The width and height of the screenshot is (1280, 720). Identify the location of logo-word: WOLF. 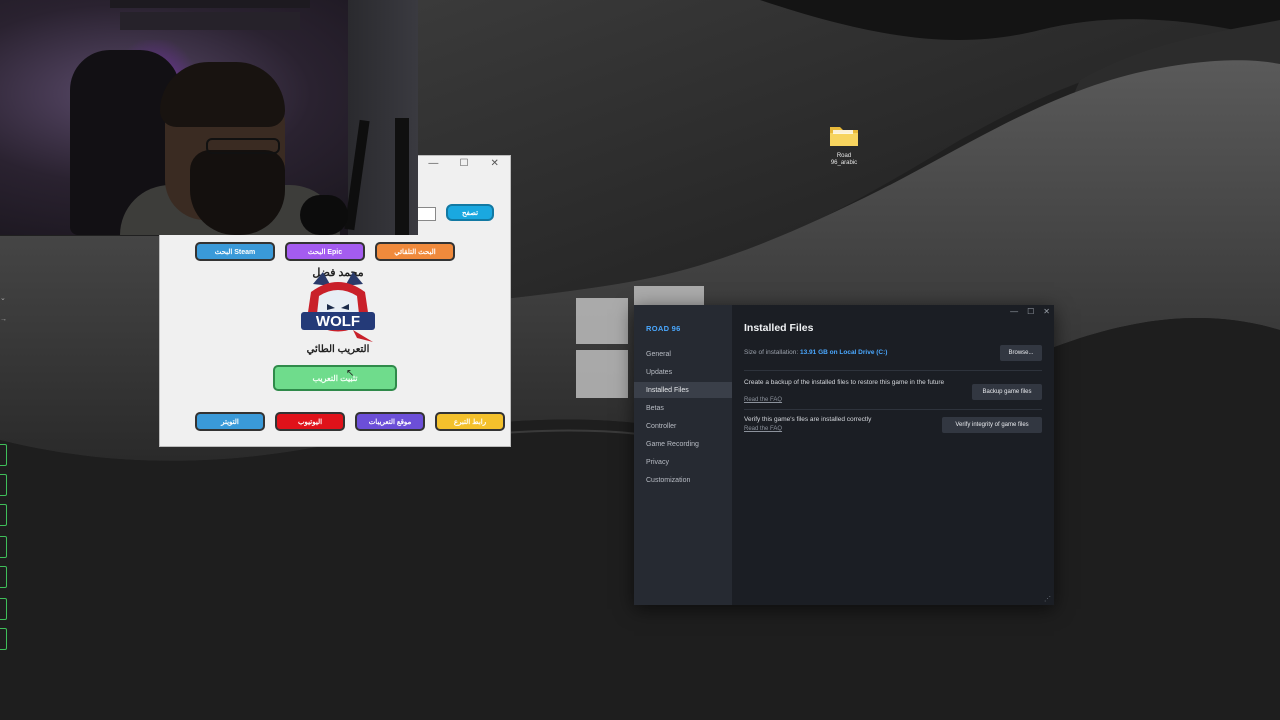
(338, 321).